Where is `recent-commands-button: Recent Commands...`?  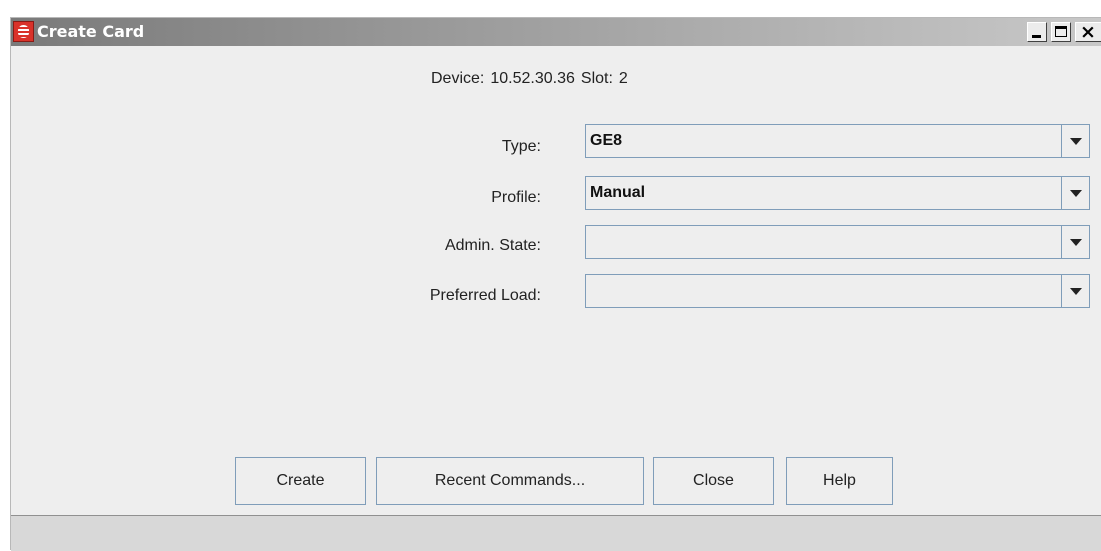 recent-commands-button: Recent Commands... is located at coordinates (510, 481).